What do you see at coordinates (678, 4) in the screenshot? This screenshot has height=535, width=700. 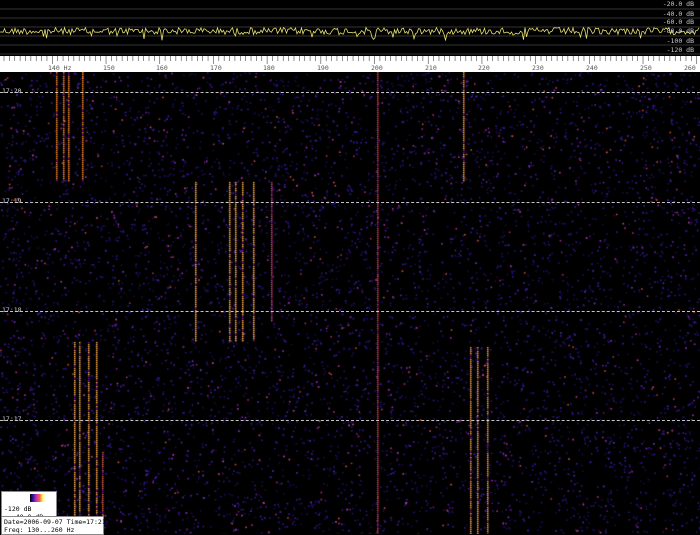 I see `db-label: -20.0 dB` at bounding box center [678, 4].